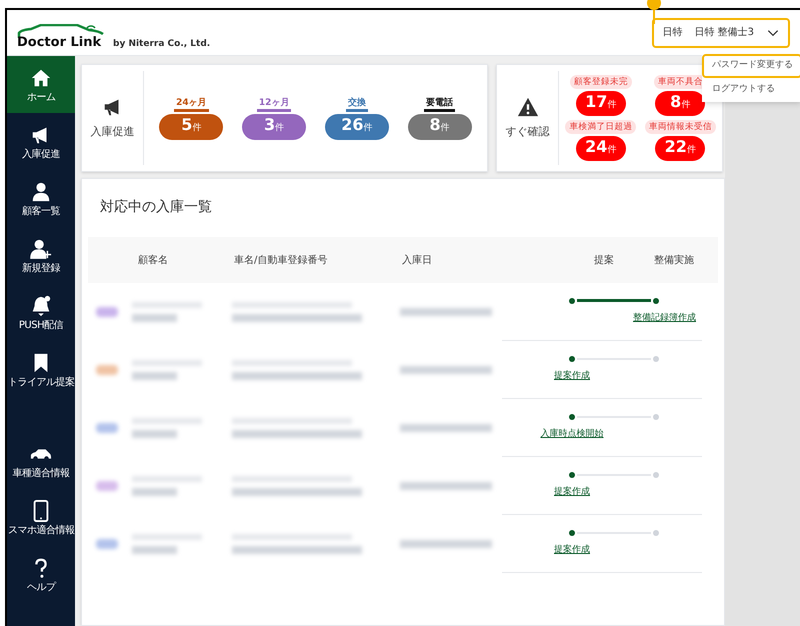 The height and width of the screenshot is (626, 800). I want to click on sidebar-item: 顧客一覧, so click(41, 198).